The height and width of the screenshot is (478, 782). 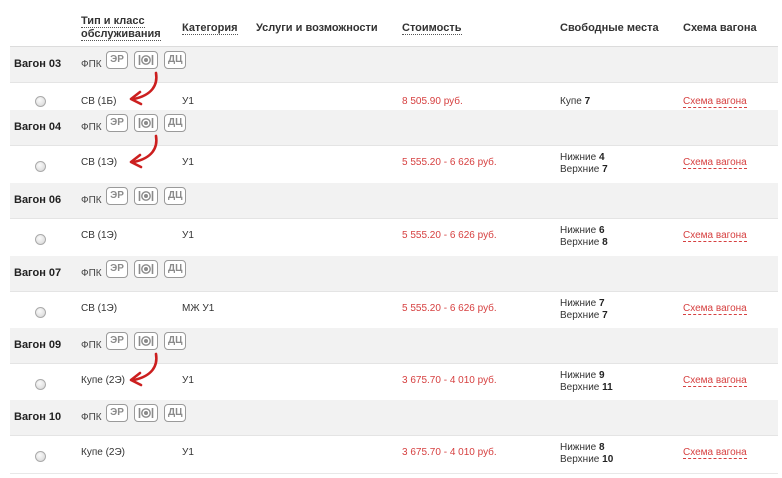 What do you see at coordinates (38, 345) in the screenshot?
I see `car-number: Вагон 09` at bounding box center [38, 345].